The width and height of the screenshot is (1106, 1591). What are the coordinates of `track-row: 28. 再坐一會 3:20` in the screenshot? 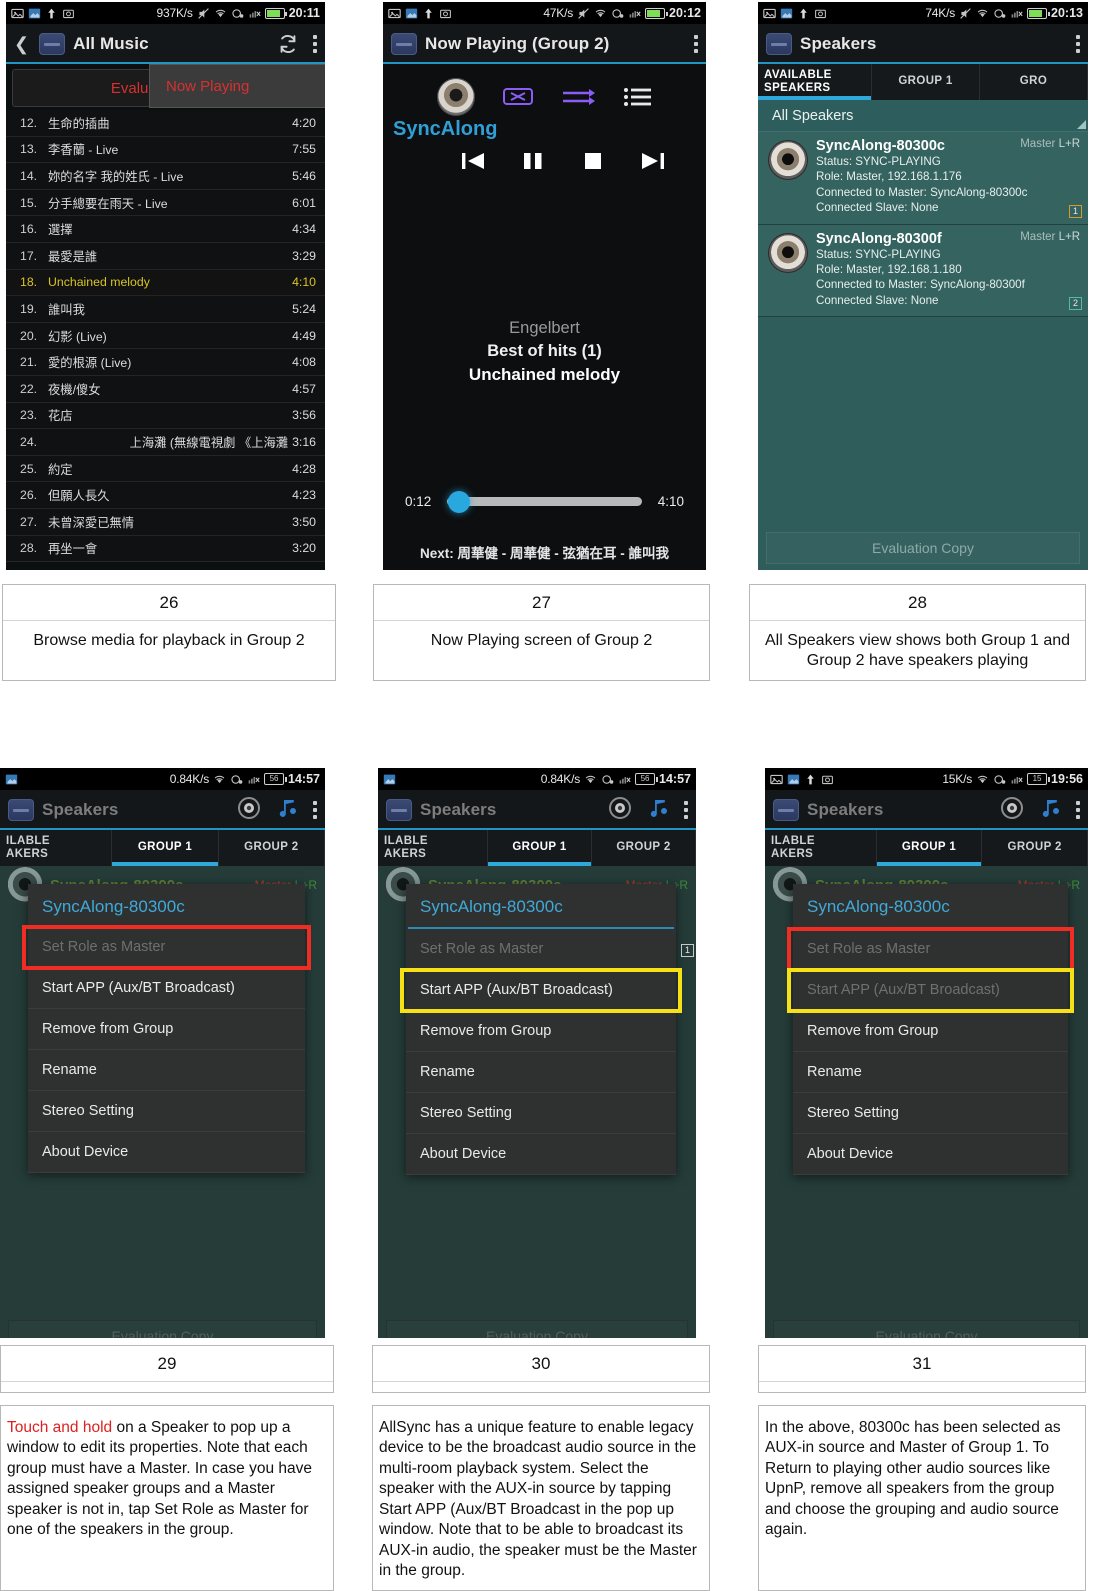 It's located at (165, 549).